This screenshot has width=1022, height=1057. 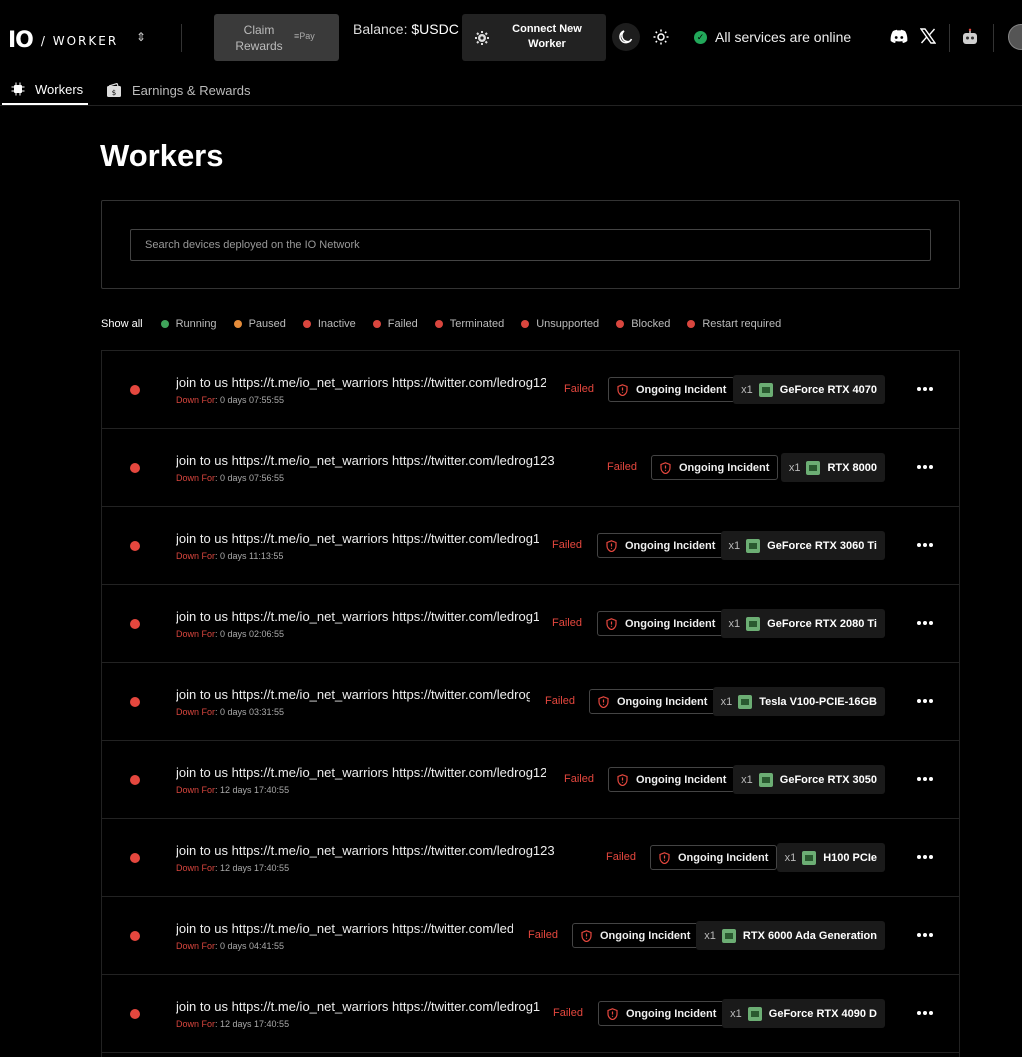 I want to click on light-mode-toggle, so click(x=661, y=37).